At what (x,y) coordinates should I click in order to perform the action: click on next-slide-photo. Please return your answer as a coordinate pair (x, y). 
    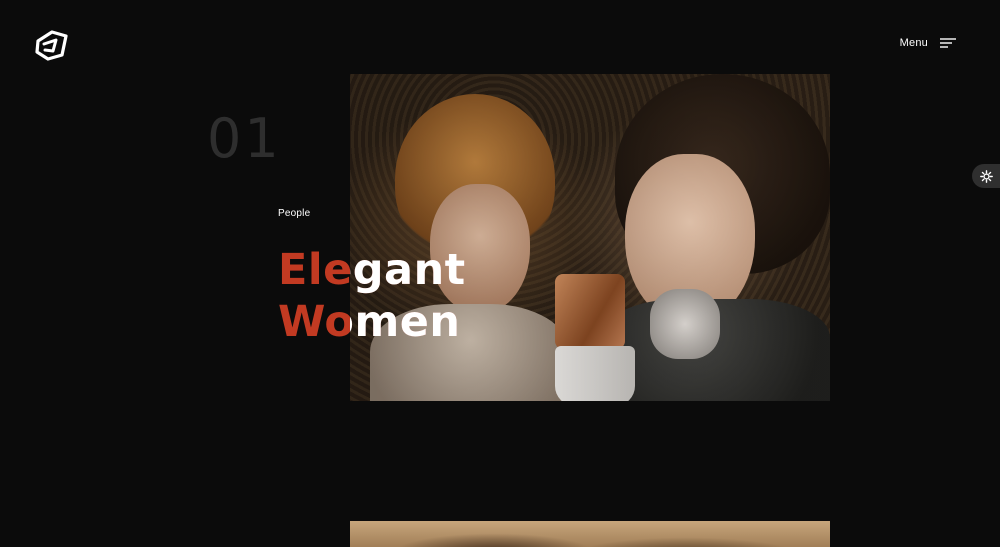
    Looking at the image, I should click on (590, 534).